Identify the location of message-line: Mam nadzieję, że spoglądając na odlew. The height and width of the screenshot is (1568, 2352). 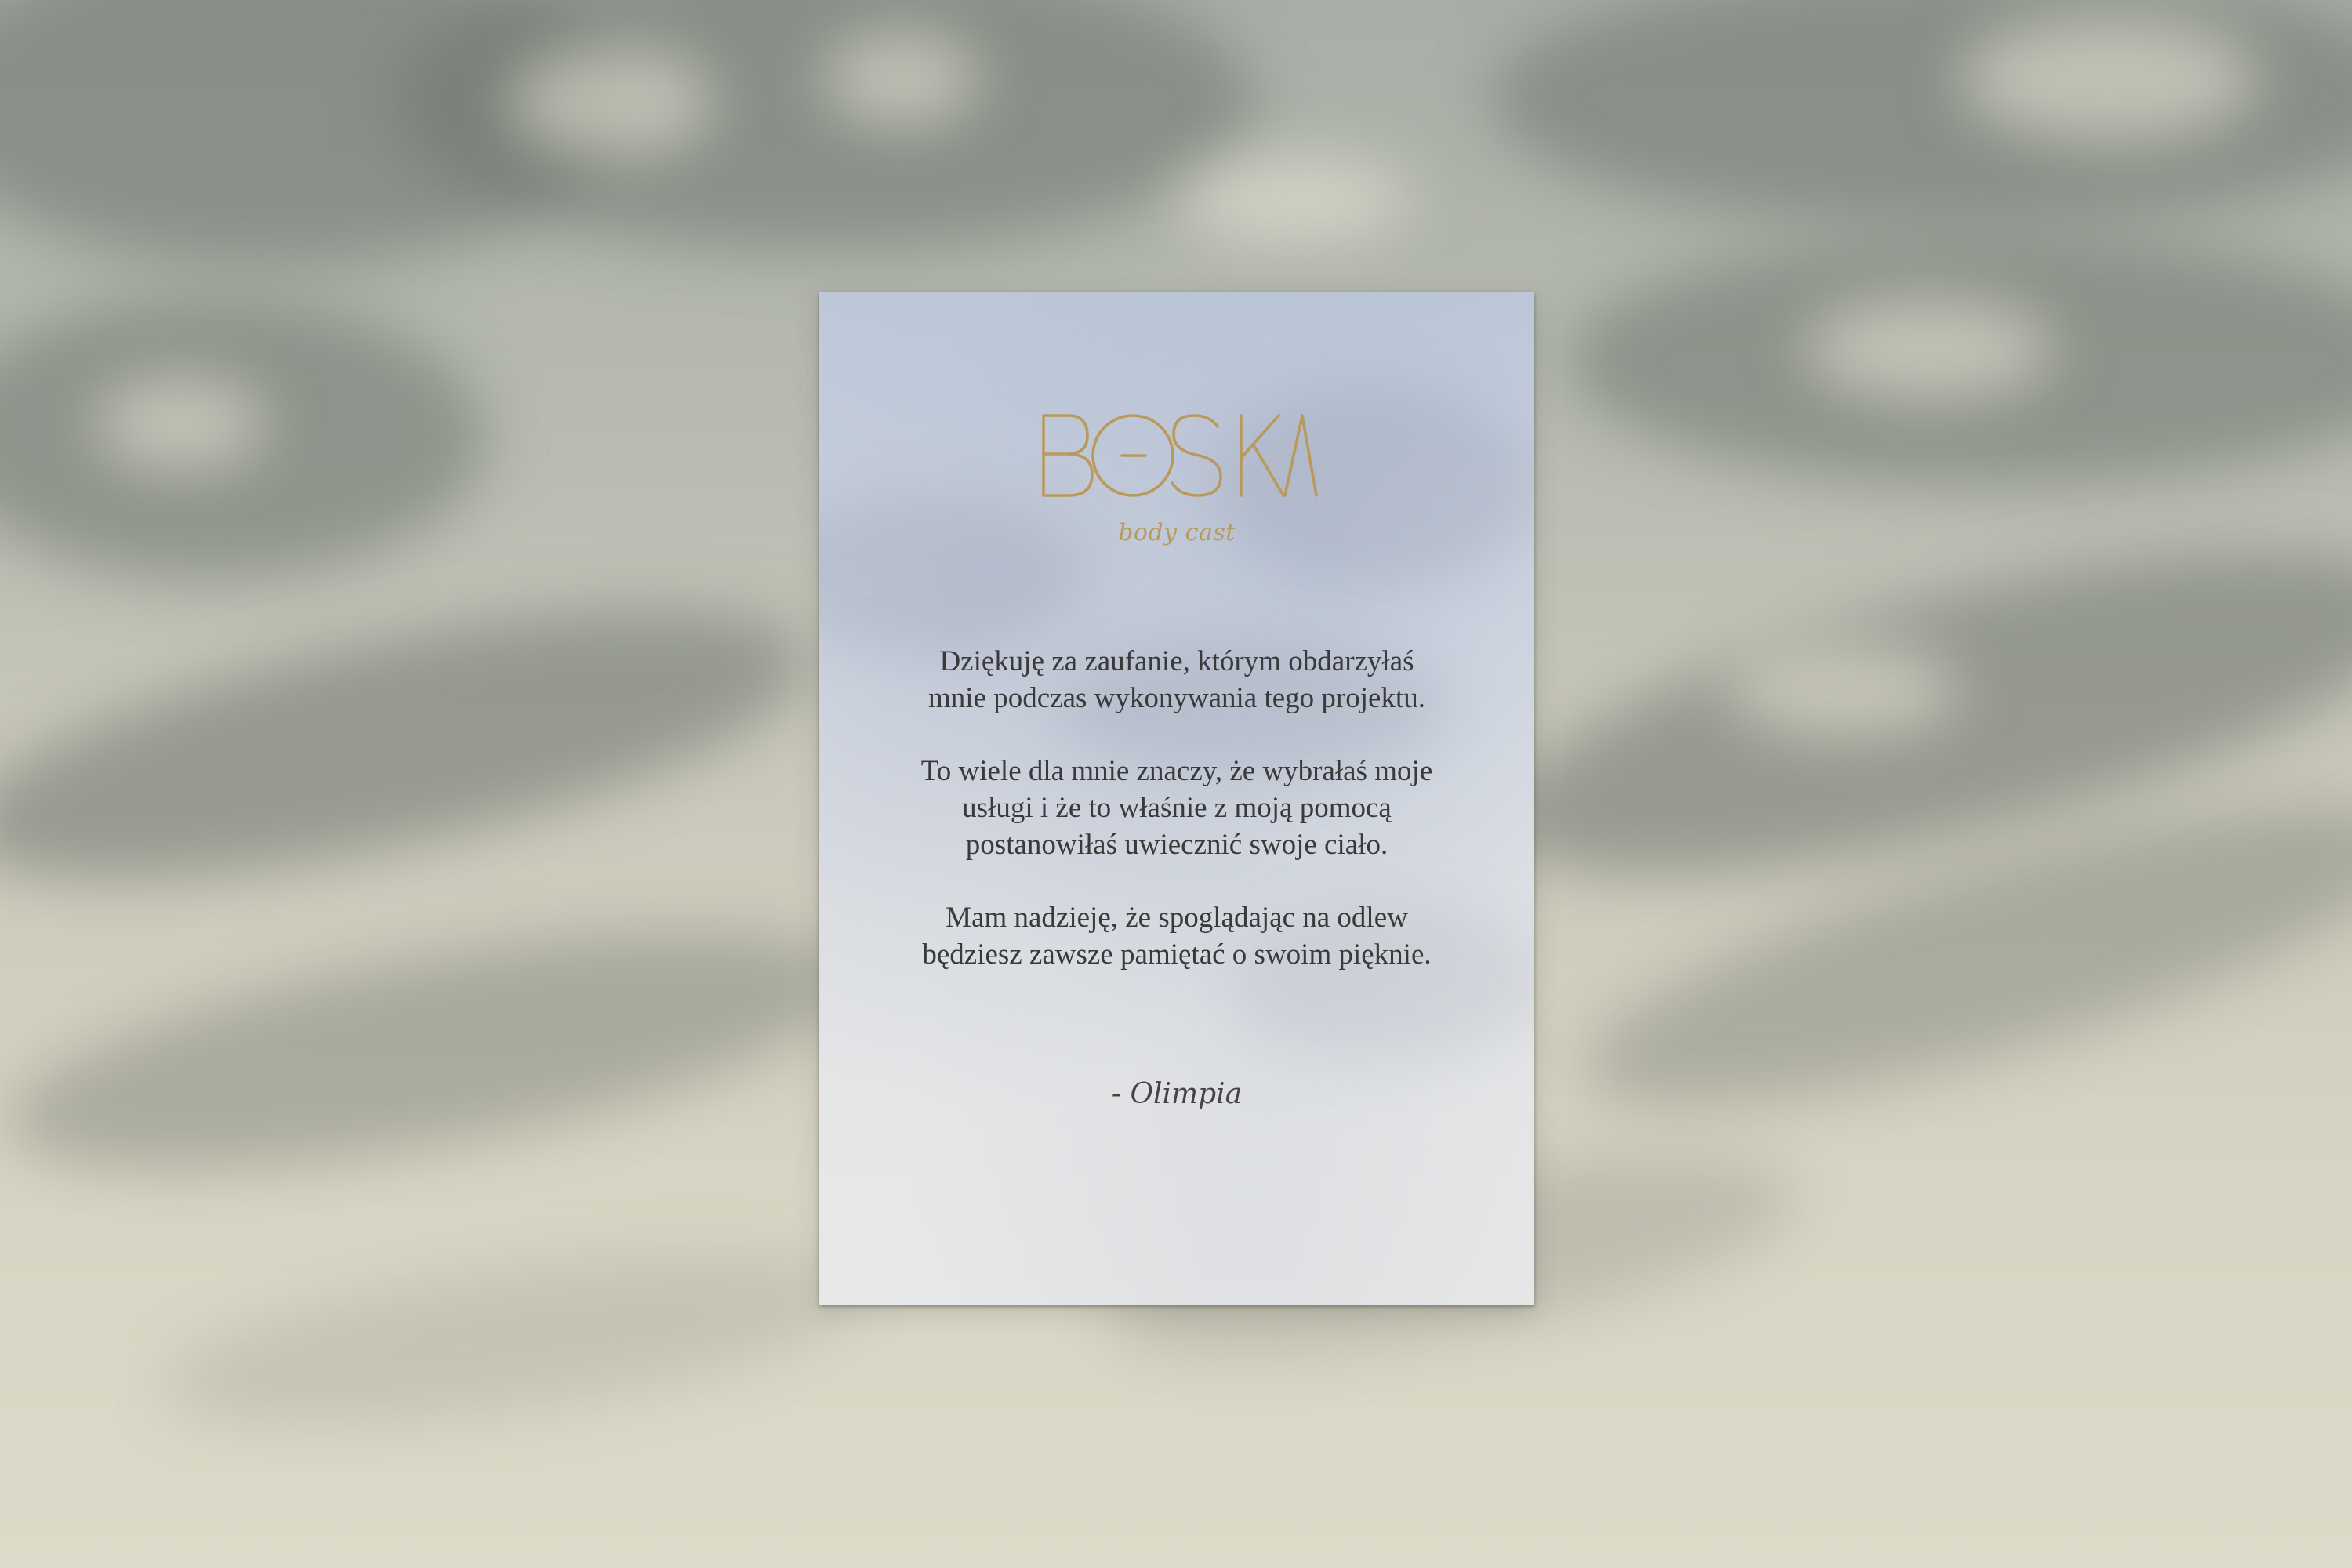
(1177, 918).